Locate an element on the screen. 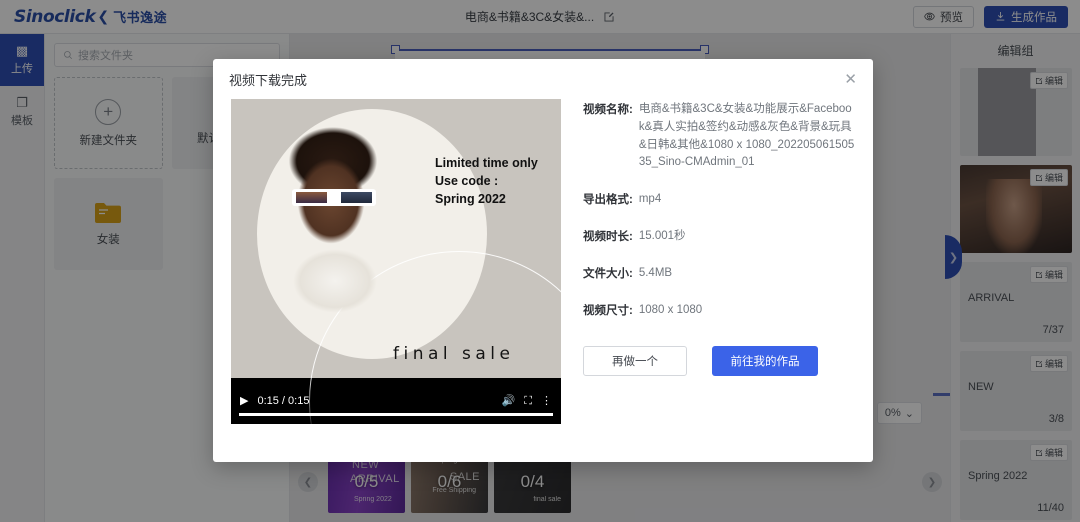 This screenshot has width=1080, height=522. detail-value: 15.001秒 is located at coordinates (662, 236).